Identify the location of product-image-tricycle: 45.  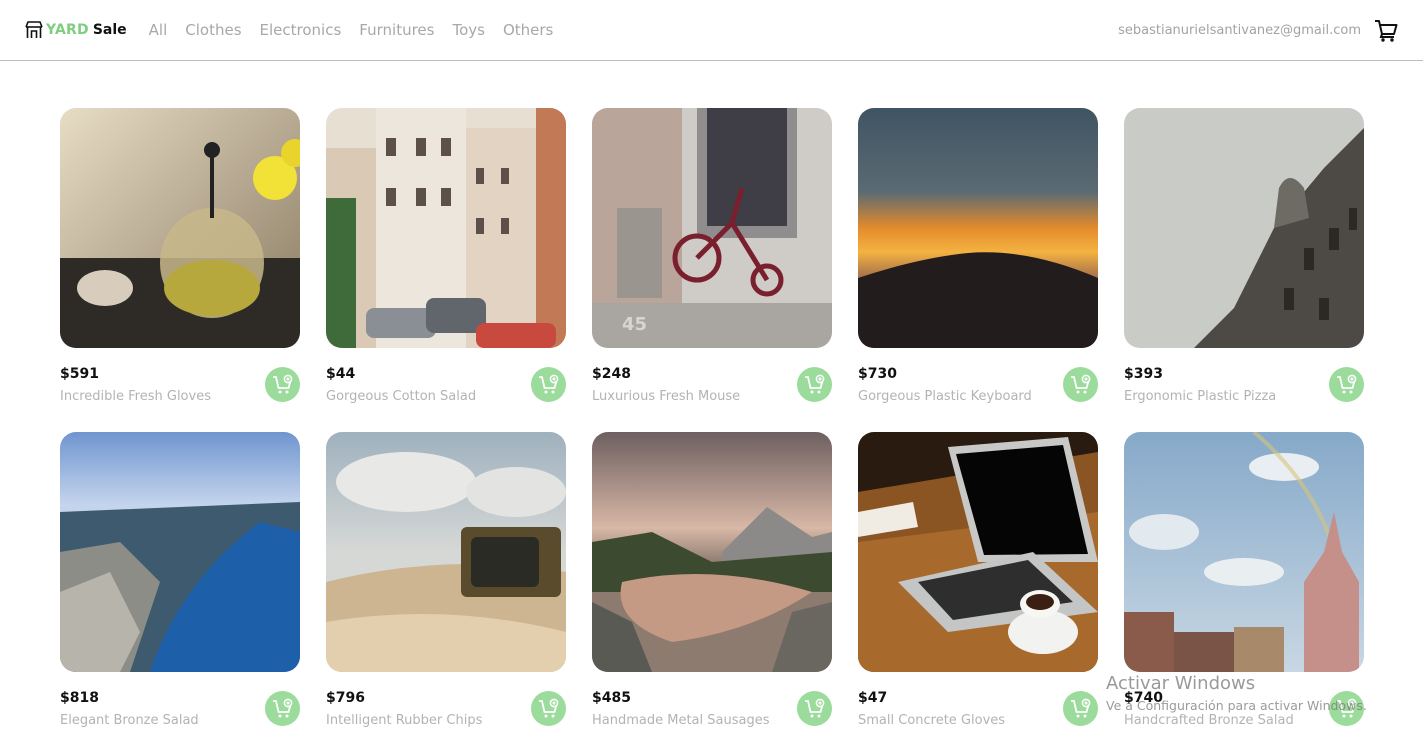
(712, 228).